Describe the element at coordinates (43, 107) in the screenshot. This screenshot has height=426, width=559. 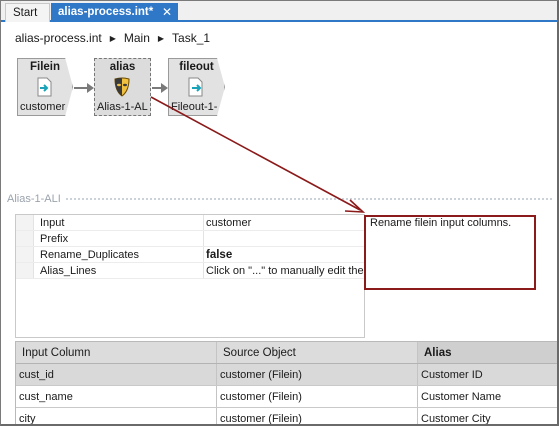
I see `node-label: customer` at that location.